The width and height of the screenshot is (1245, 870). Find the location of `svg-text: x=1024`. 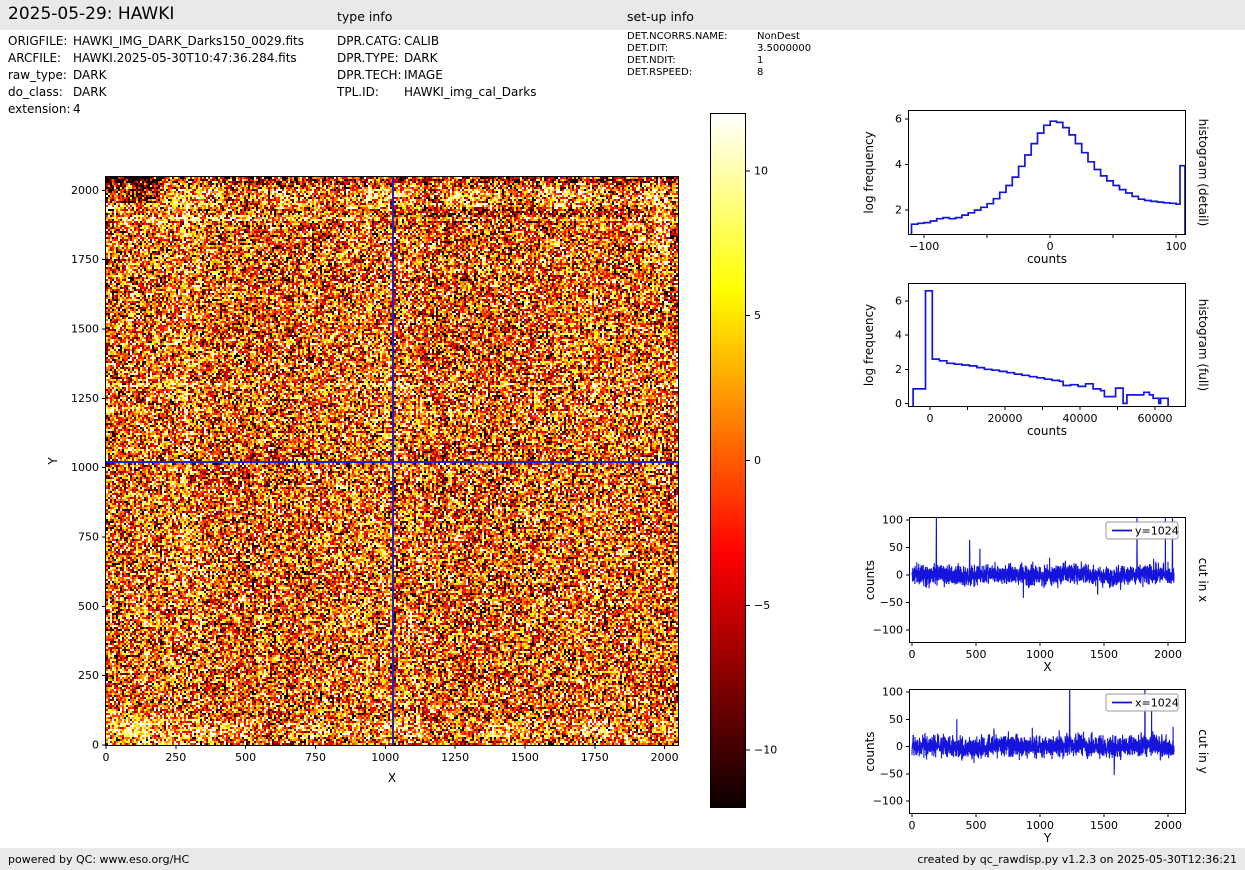

svg-text: x=1024 is located at coordinates (1157, 703).